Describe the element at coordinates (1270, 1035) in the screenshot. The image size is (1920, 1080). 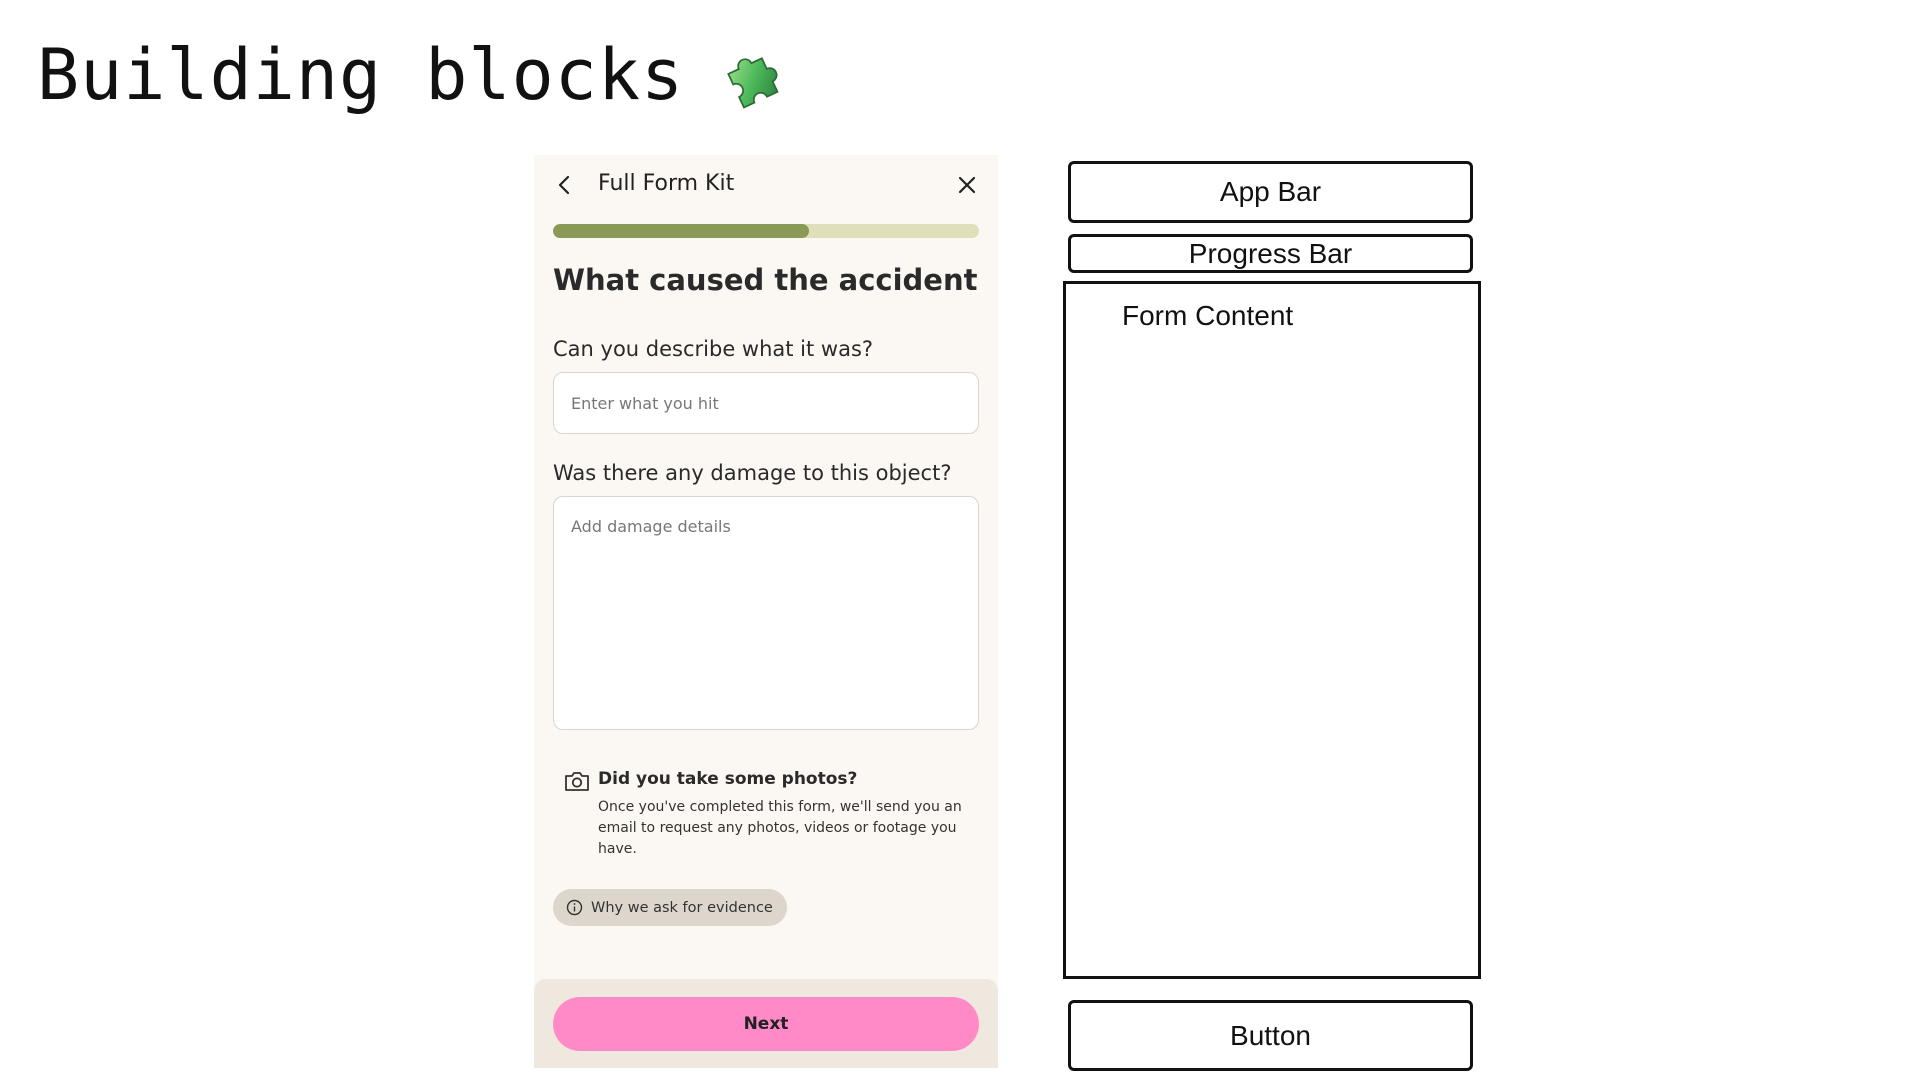
I see `wireframe-button: Button` at that location.